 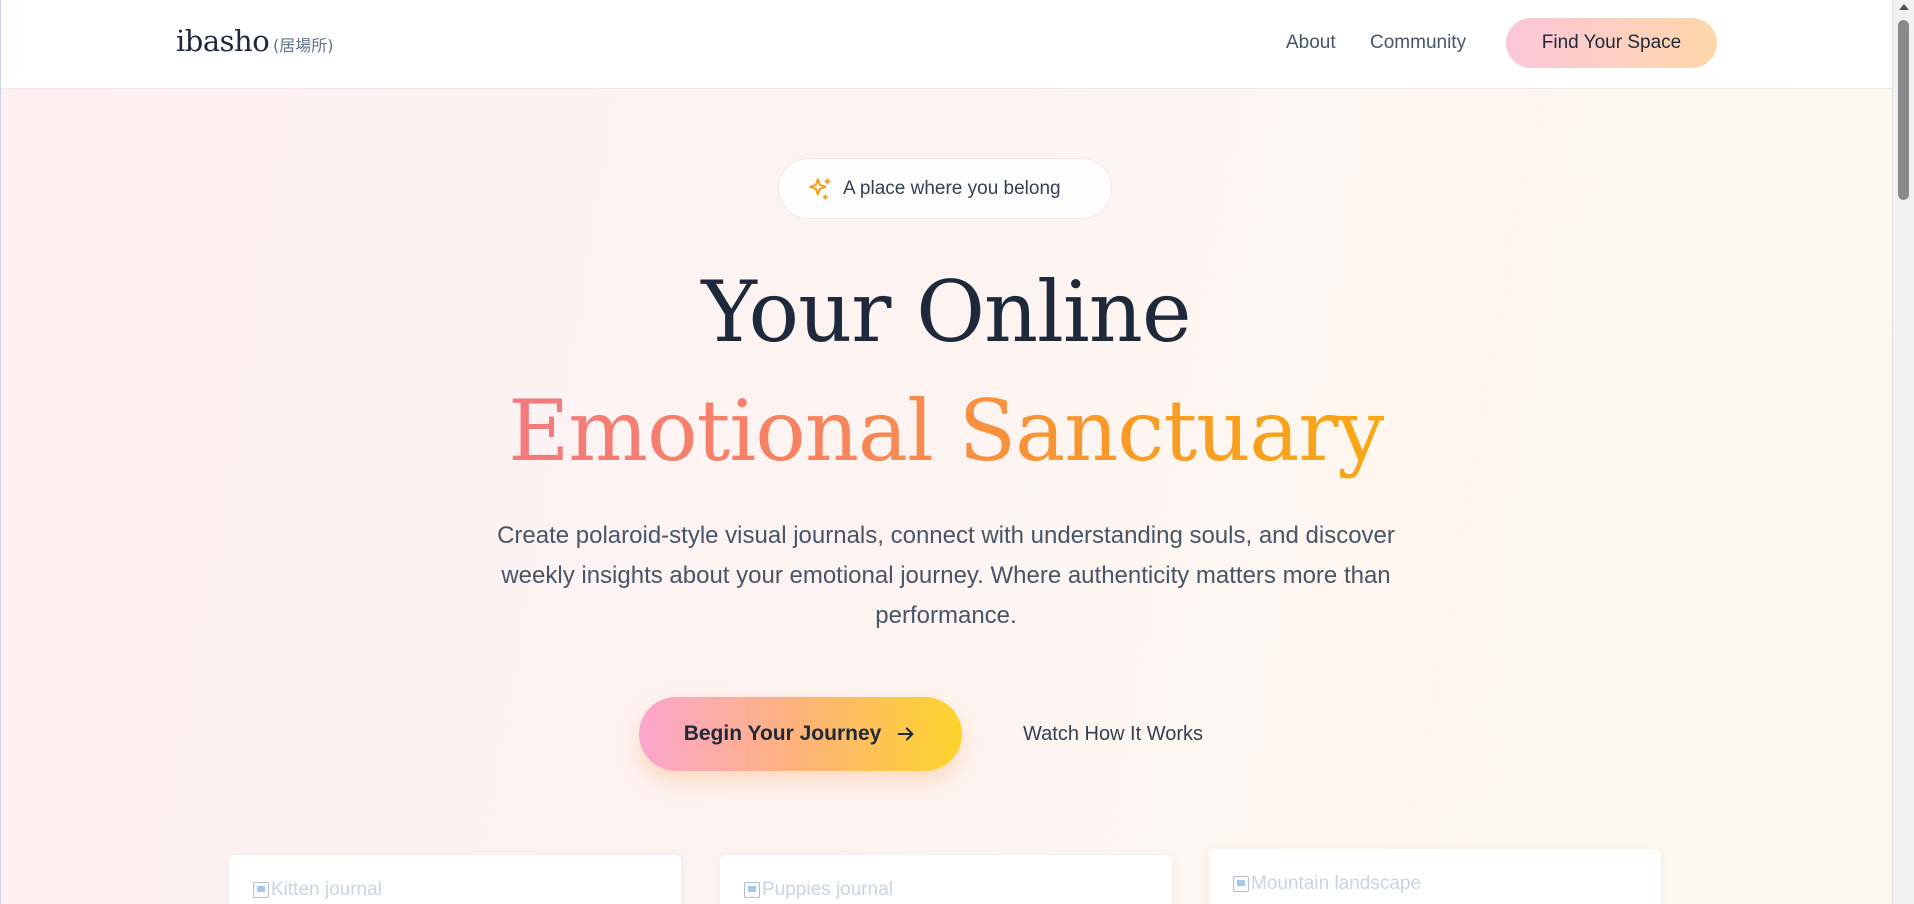 I want to click on hero-headline-line2: Emotional Sanctuary, so click(x=946, y=431).